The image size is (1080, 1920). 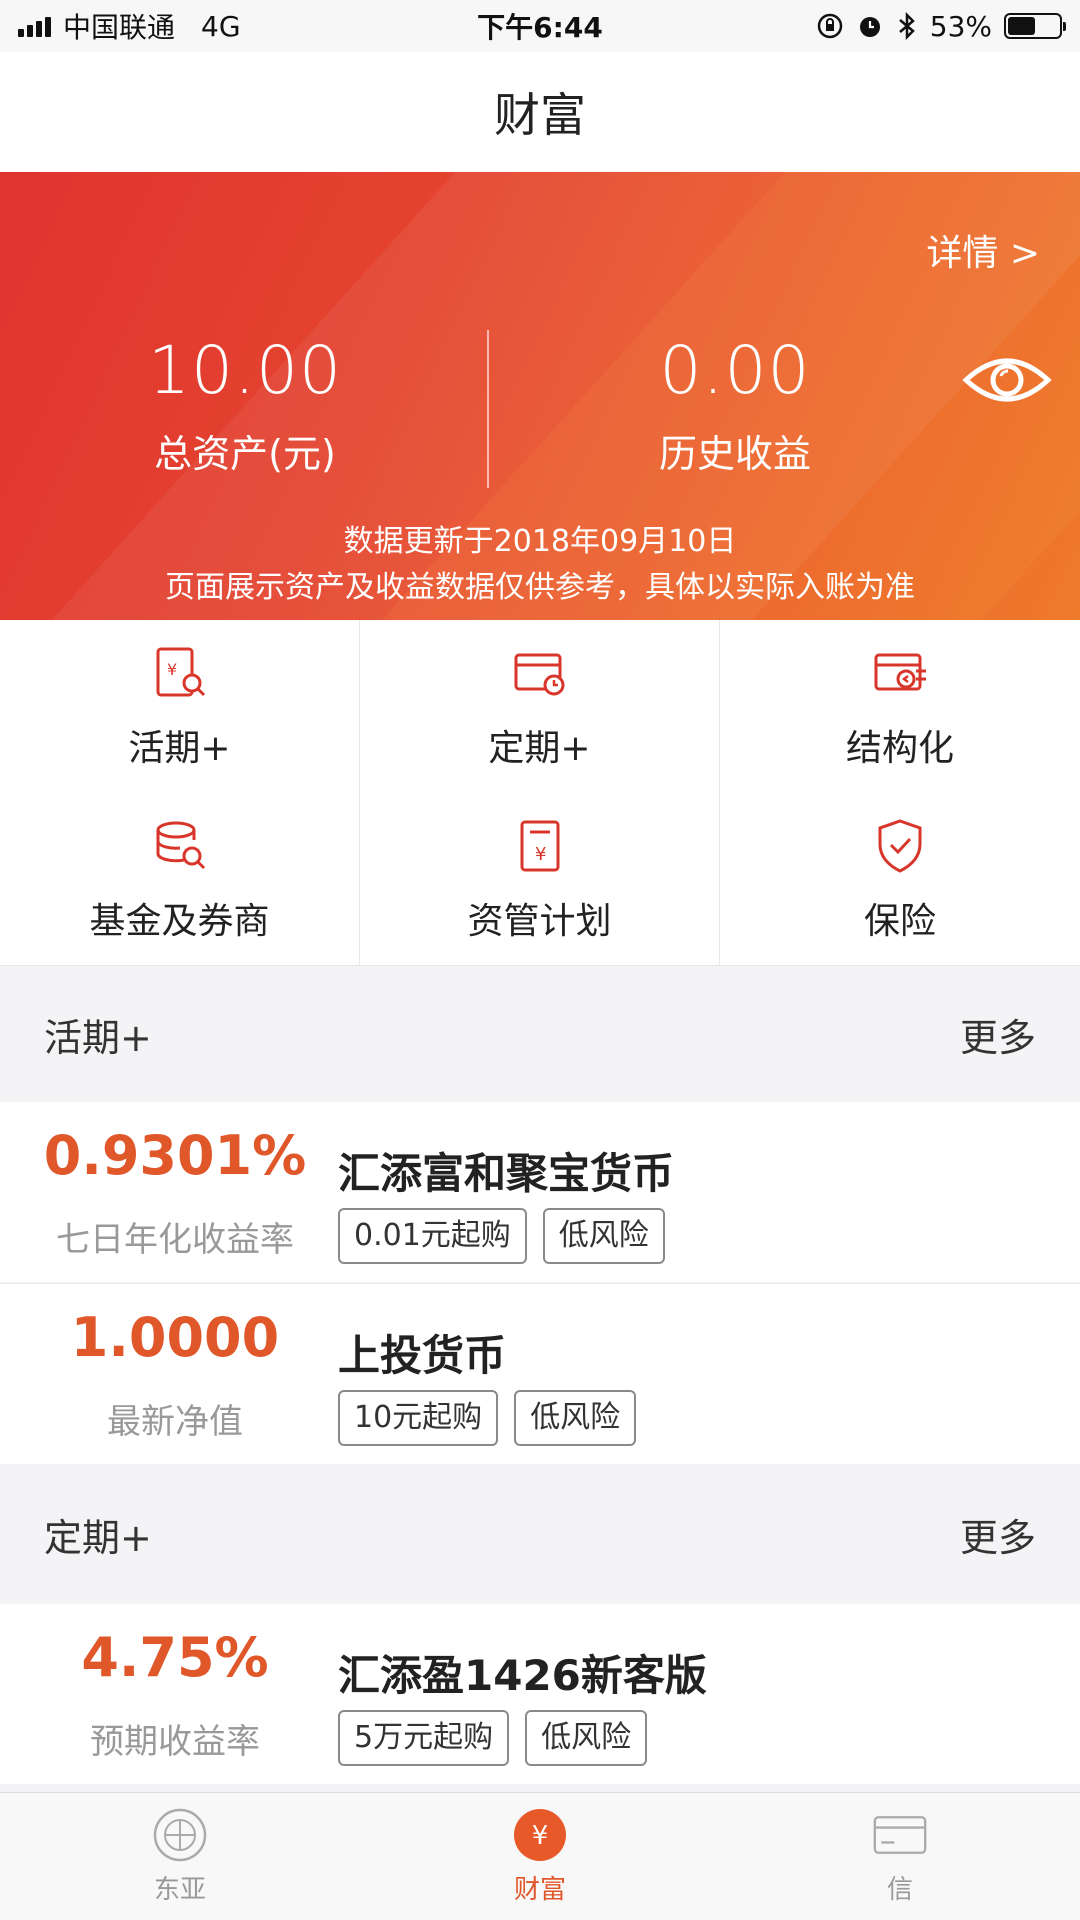 I want to click on bank-globe-icon, so click(x=180, y=1835).